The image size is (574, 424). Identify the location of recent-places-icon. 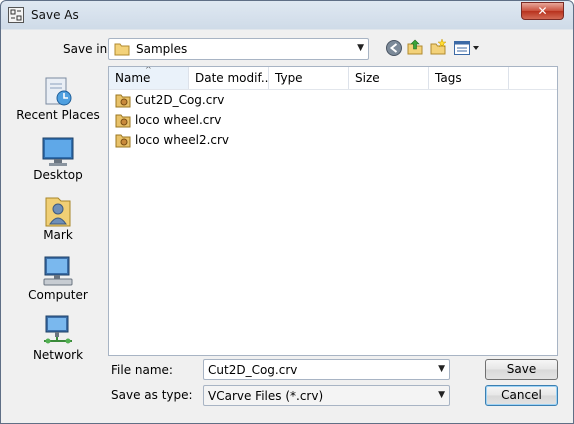
(58, 91).